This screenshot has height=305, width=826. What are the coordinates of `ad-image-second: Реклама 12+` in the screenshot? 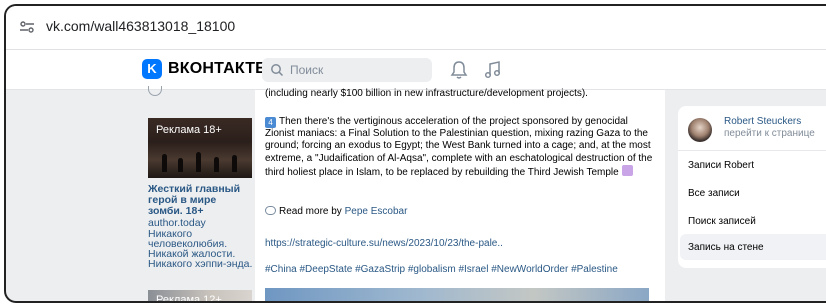 It's located at (200, 296).